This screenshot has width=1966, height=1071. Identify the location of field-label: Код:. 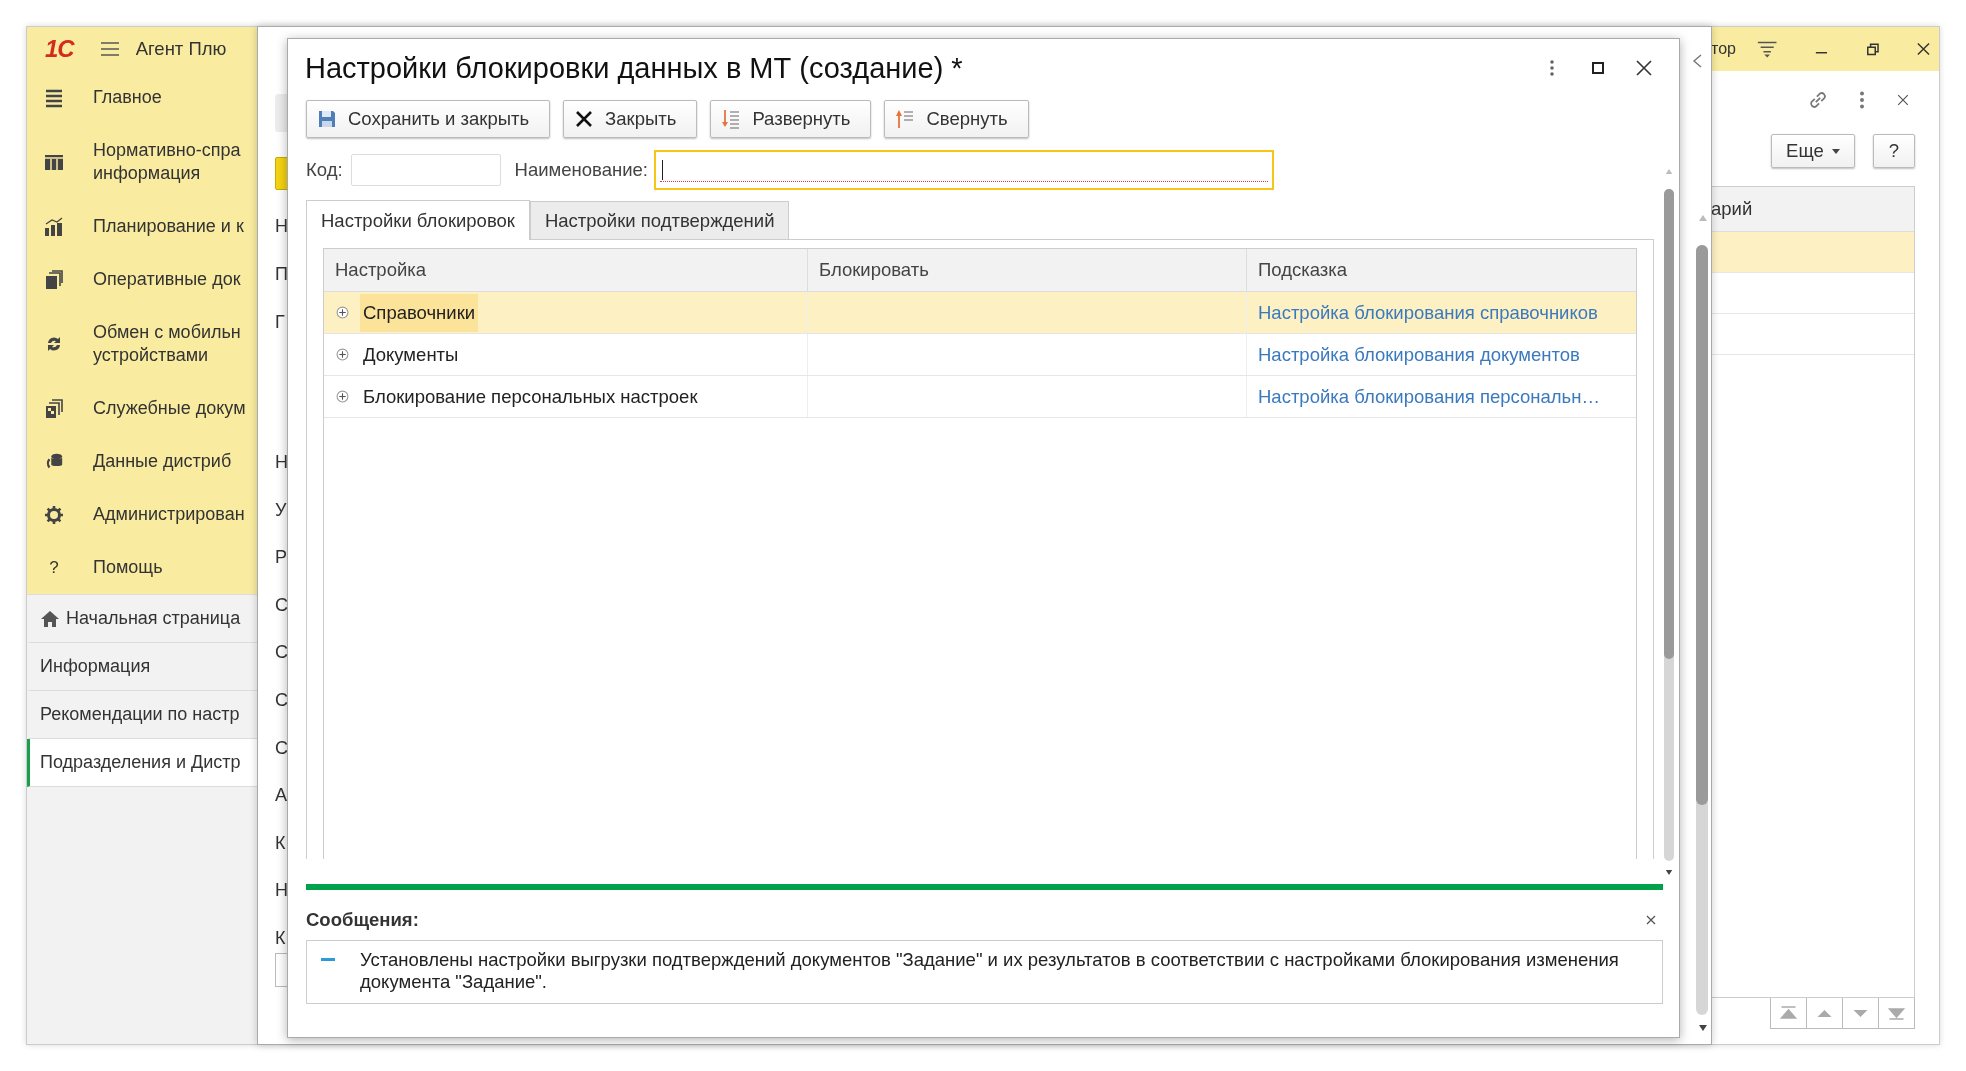
(324, 170).